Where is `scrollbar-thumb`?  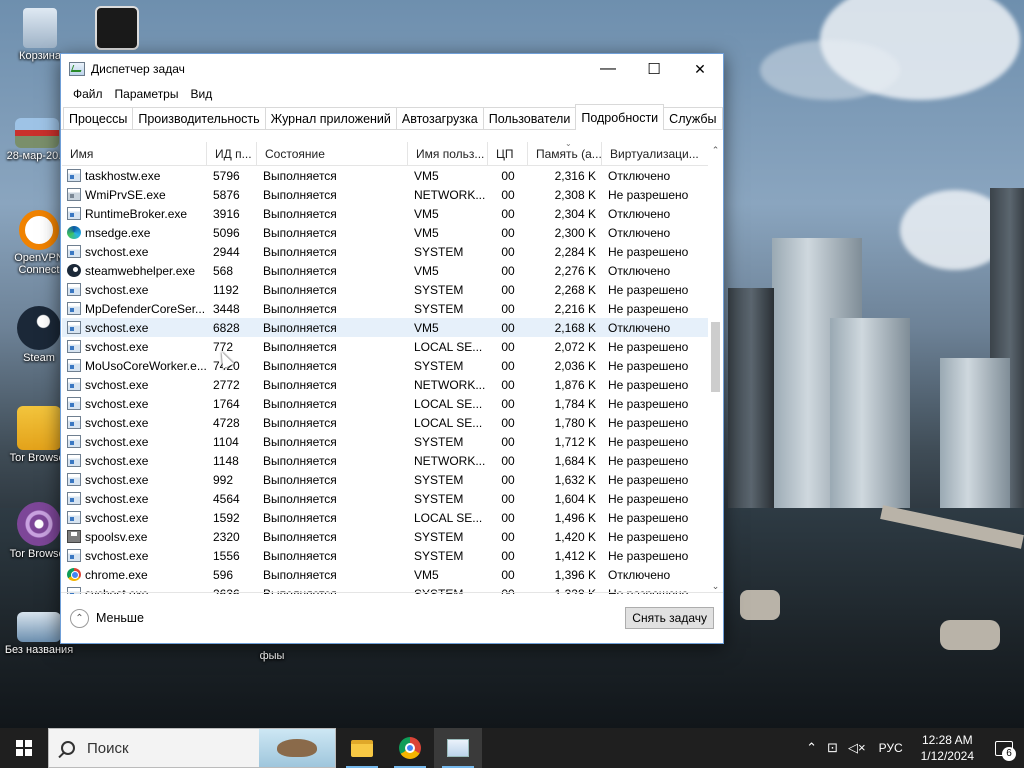 scrollbar-thumb is located at coordinates (715, 357).